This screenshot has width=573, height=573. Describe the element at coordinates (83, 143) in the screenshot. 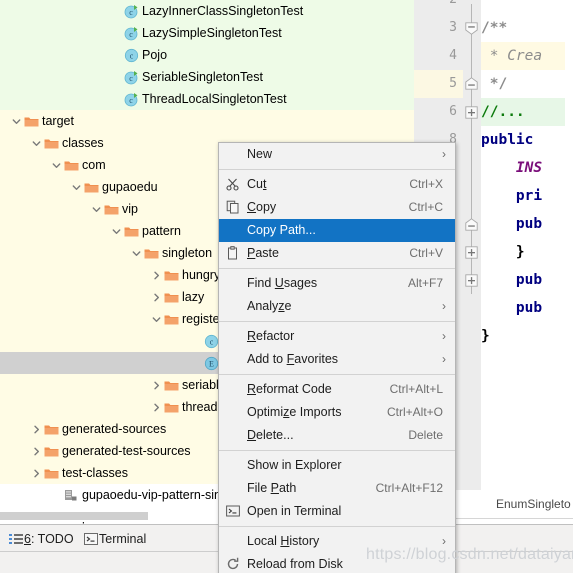

I see `tree-item-label: classes` at that location.